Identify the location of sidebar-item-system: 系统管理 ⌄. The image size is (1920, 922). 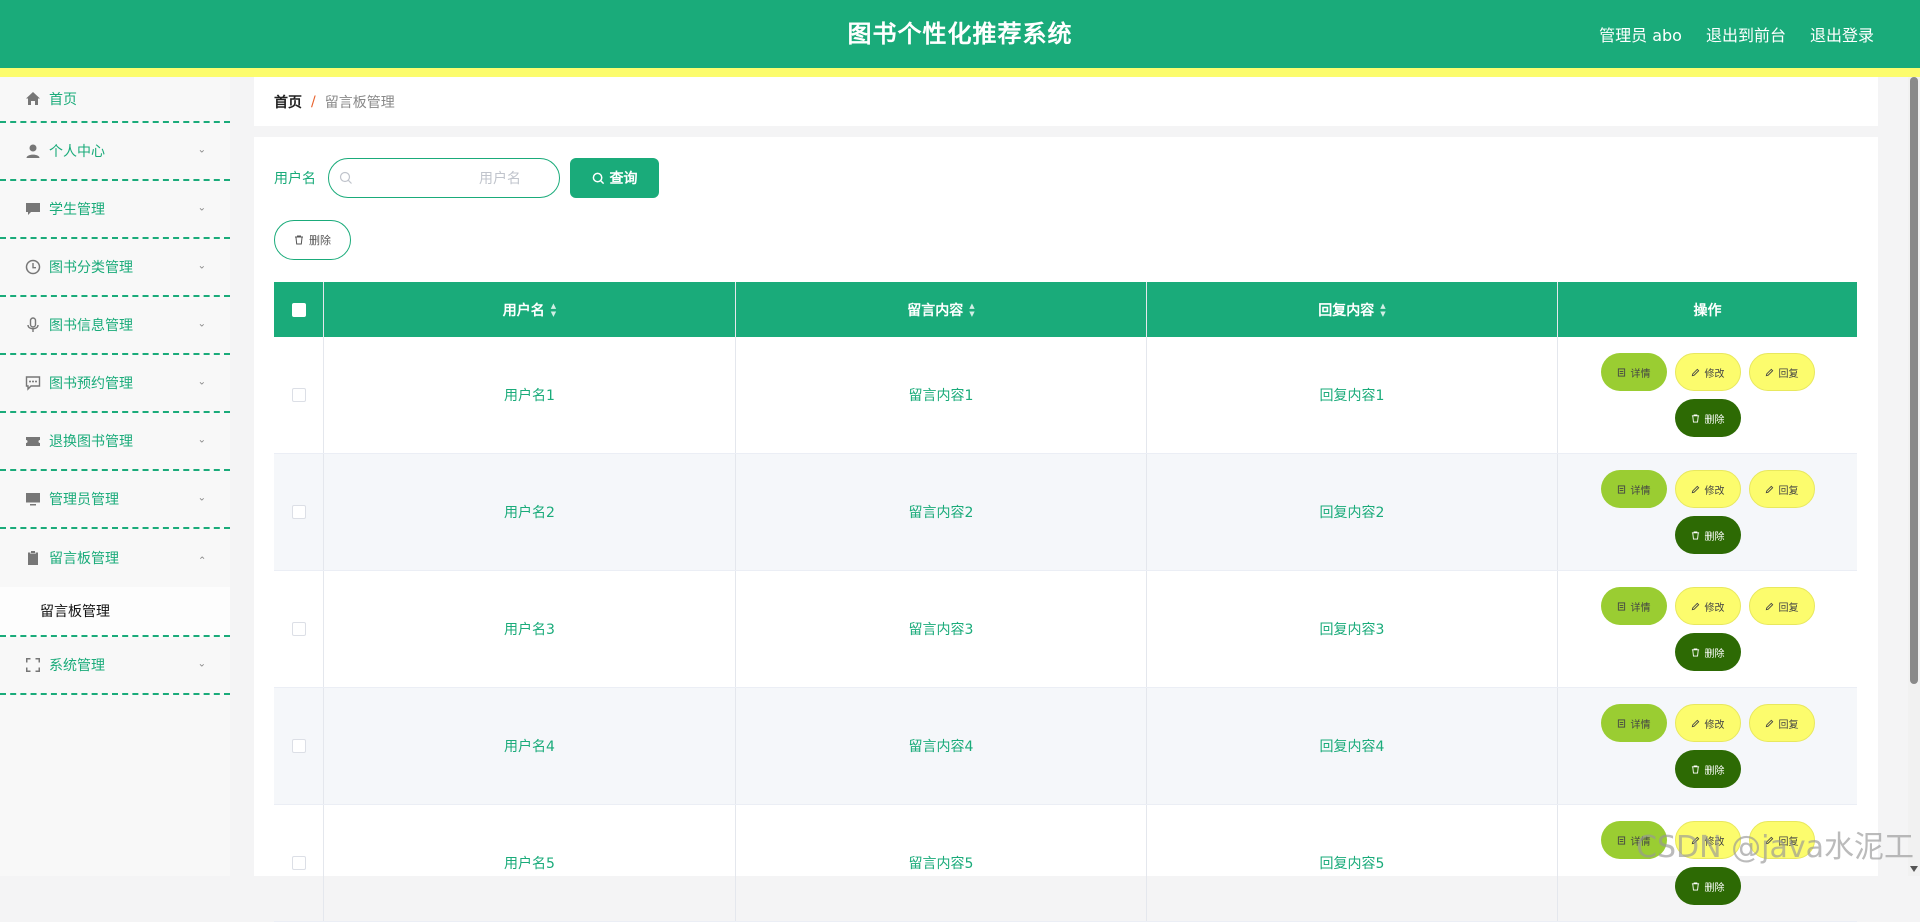
(115, 666).